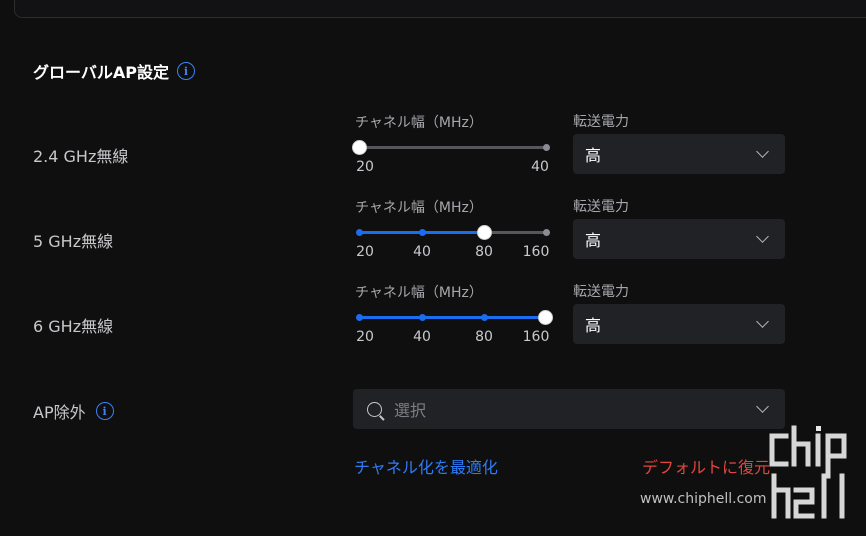 The width and height of the screenshot is (866, 536). Describe the element at coordinates (81, 156) in the screenshot. I see `radio-label-2g: 2.4 GHz無線` at that location.